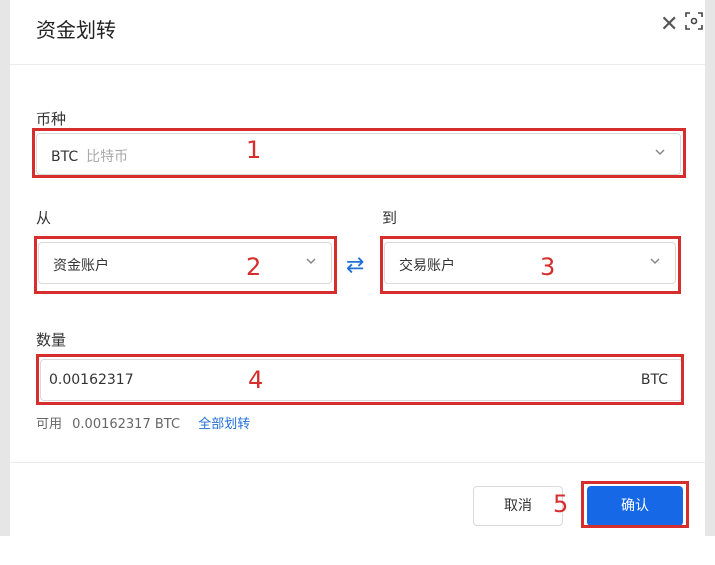 The height and width of the screenshot is (565, 715). What do you see at coordinates (49, 424) in the screenshot?
I see `available-label: 可用` at bounding box center [49, 424].